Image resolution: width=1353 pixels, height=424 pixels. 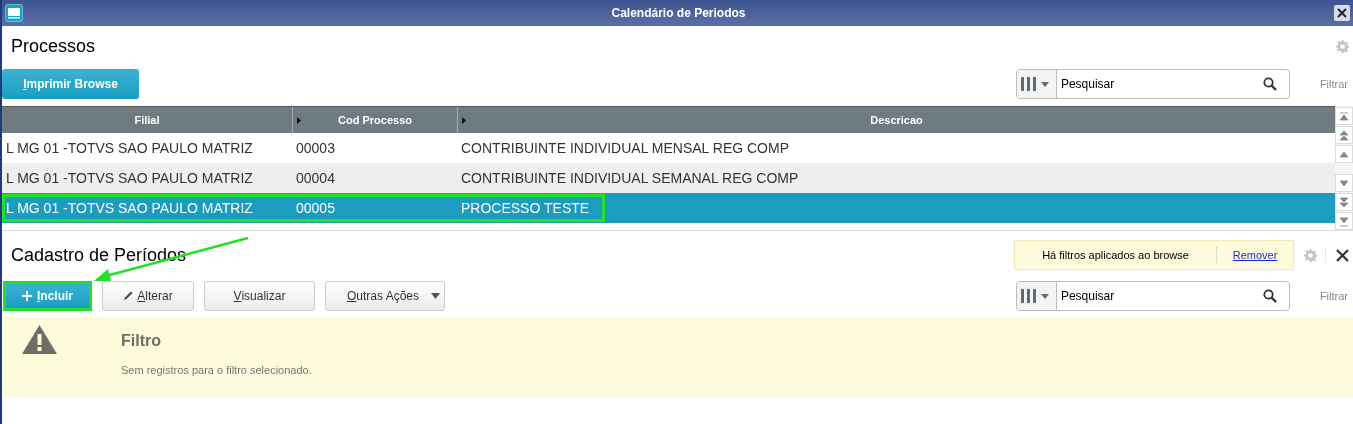 What do you see at coordinates (315, 148) in the screenshot?
I see `table-cell-text: 00003` at bounding box center [315, 148].